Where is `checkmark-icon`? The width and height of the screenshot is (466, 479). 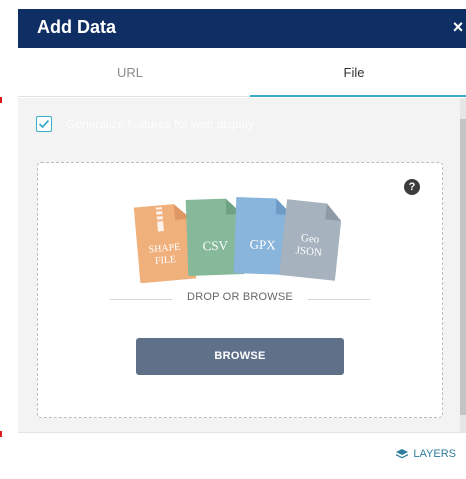 checkmark-icon is located at coordinates (44, 124).